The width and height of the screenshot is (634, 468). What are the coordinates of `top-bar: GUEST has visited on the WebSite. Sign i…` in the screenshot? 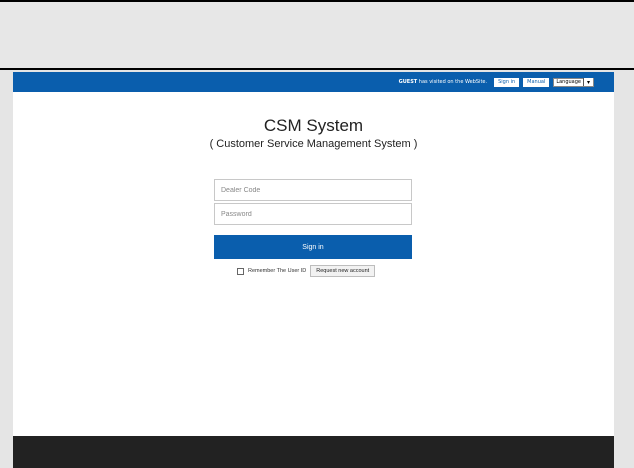 It's located at (313, 82).